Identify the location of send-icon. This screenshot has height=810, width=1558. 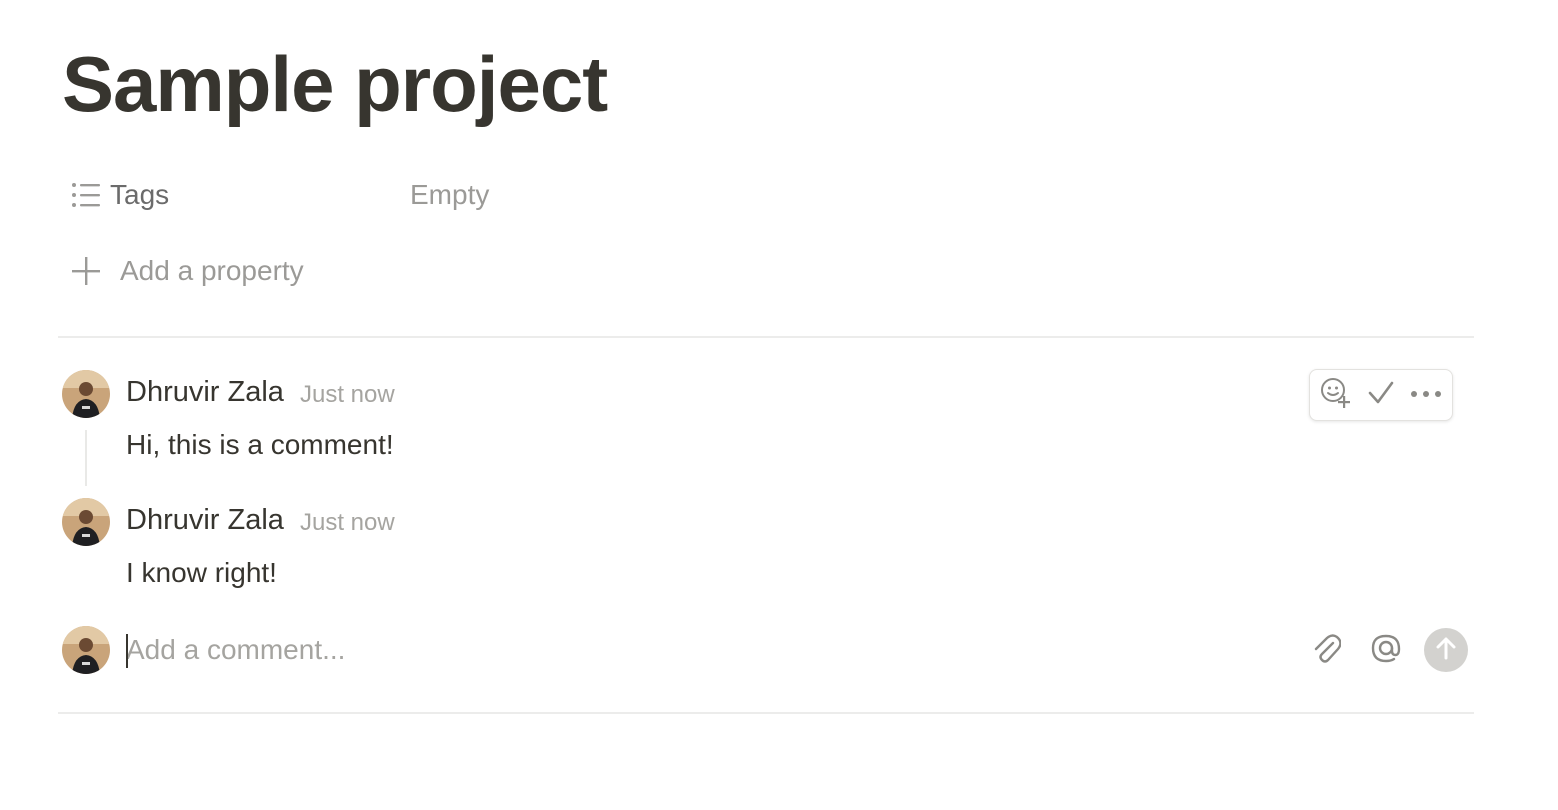
(1446, 650).